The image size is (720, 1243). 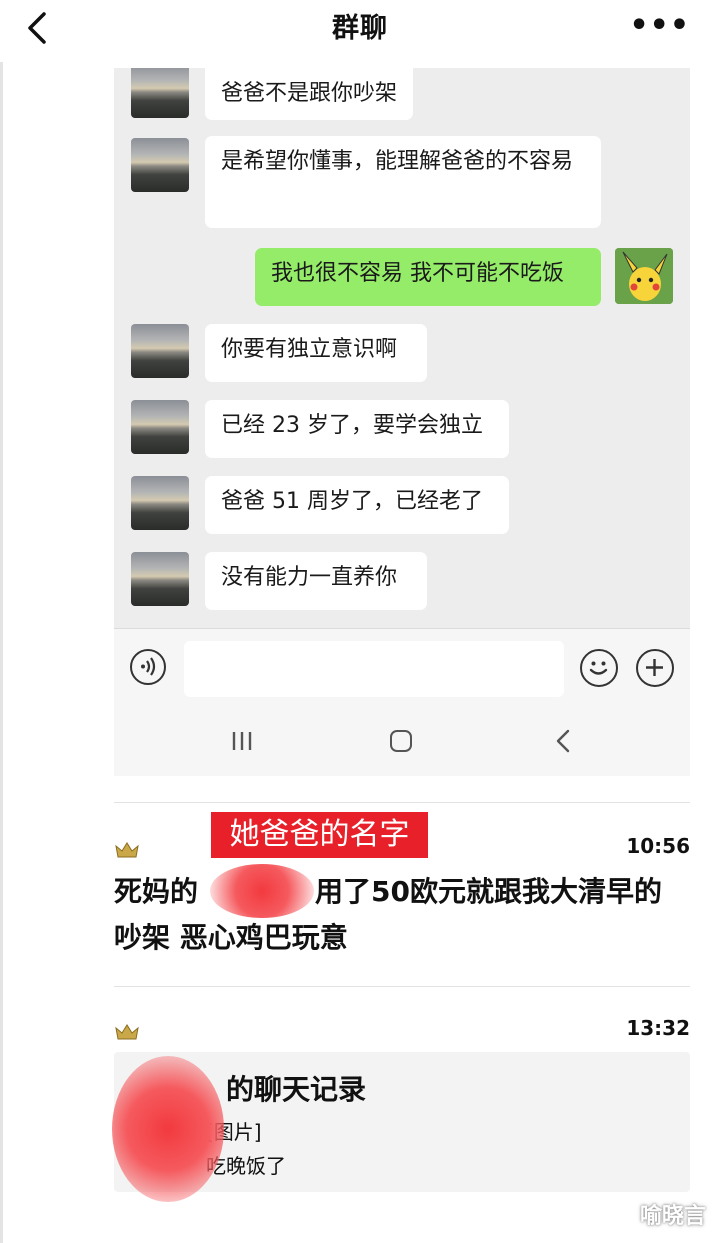 What do you see at coordinates (563, 741) in the screenshot?
I see `nav-back-icon` at bounding box center [563, 741].